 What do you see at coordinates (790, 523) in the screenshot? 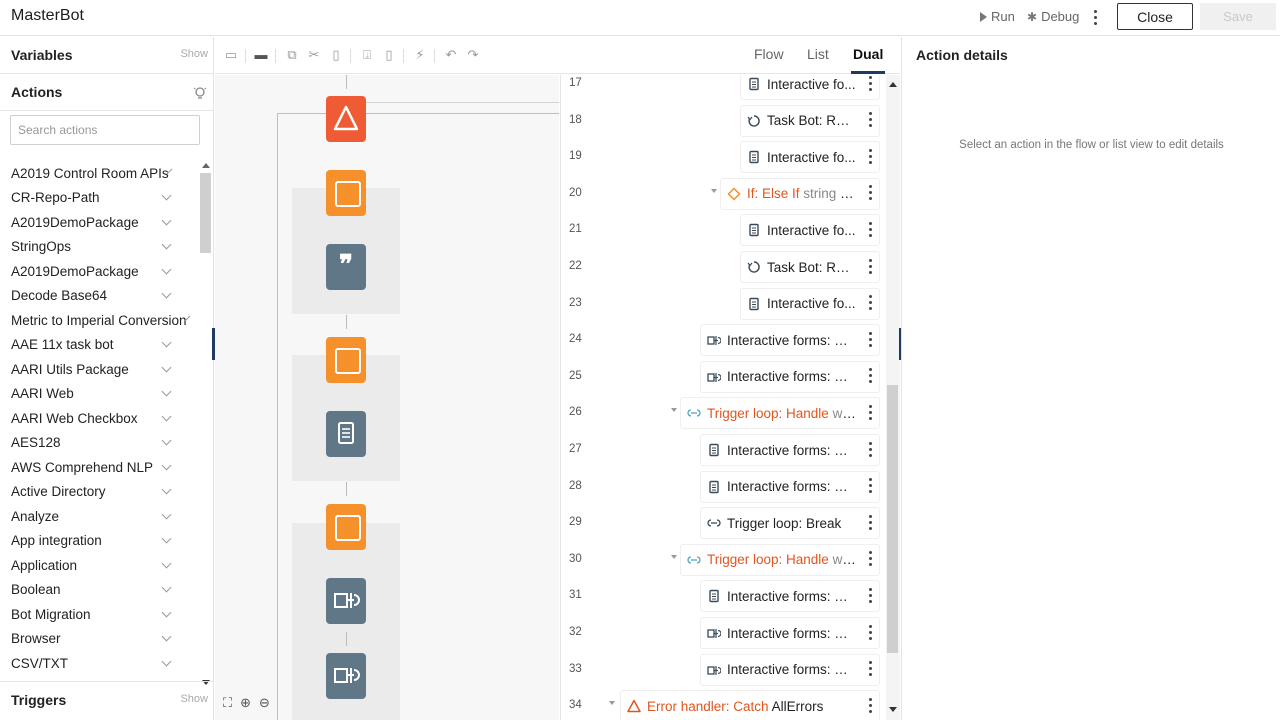
I see `action-item: Trigger loop: Break` at bounding box center [790, 523].